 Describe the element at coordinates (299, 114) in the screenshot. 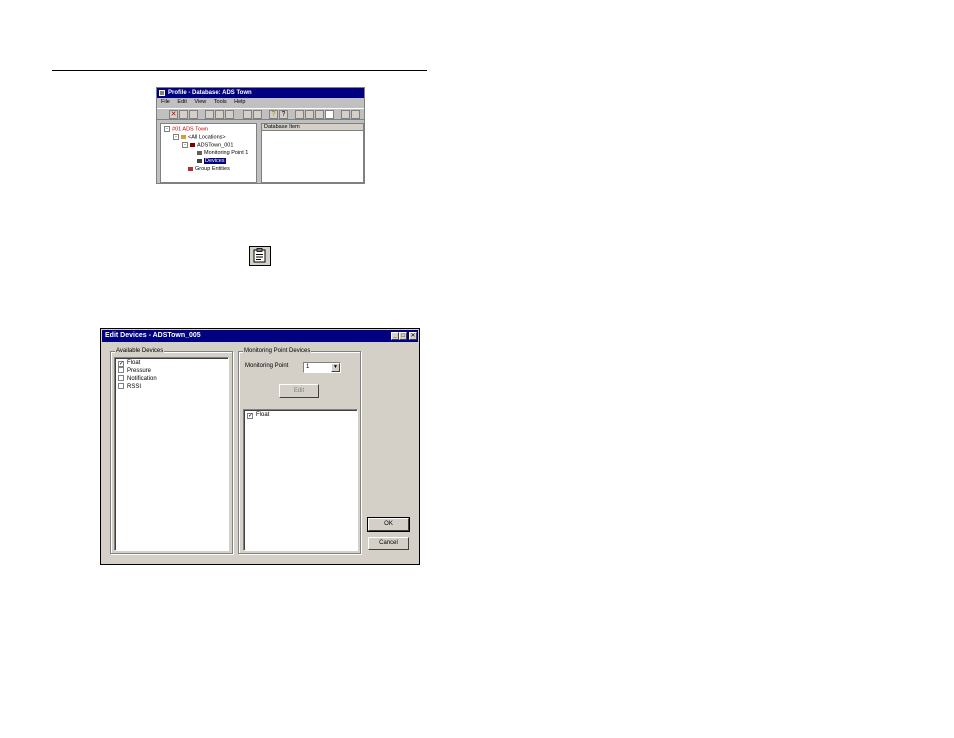

I see `sort-icon` at that location.